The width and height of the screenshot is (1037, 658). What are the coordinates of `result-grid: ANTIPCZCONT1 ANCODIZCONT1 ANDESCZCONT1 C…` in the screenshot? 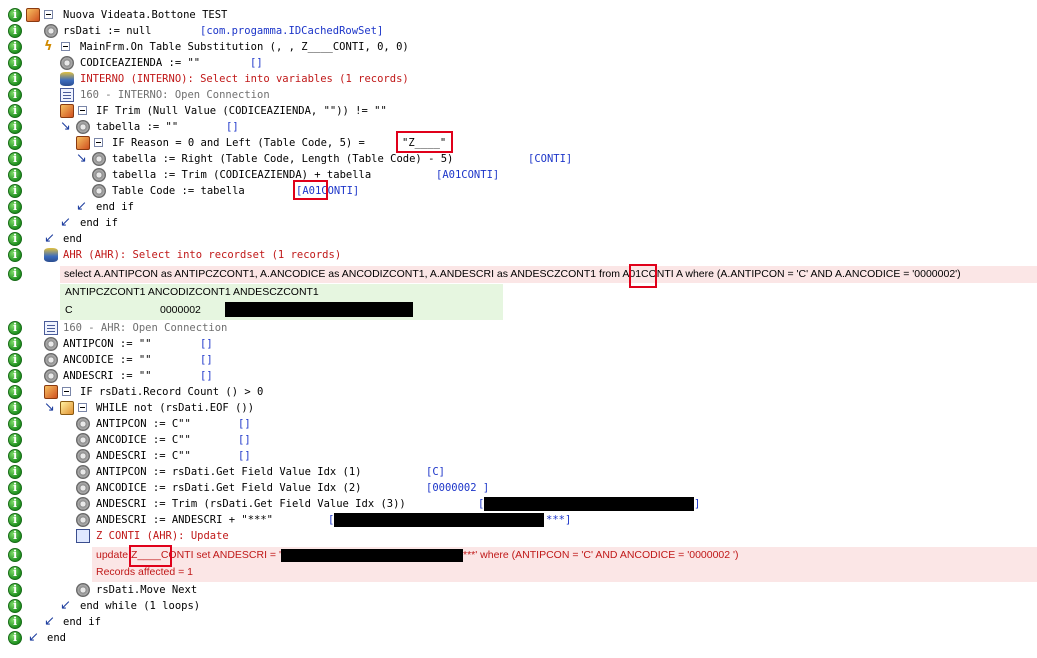 It's located at (281, 302).